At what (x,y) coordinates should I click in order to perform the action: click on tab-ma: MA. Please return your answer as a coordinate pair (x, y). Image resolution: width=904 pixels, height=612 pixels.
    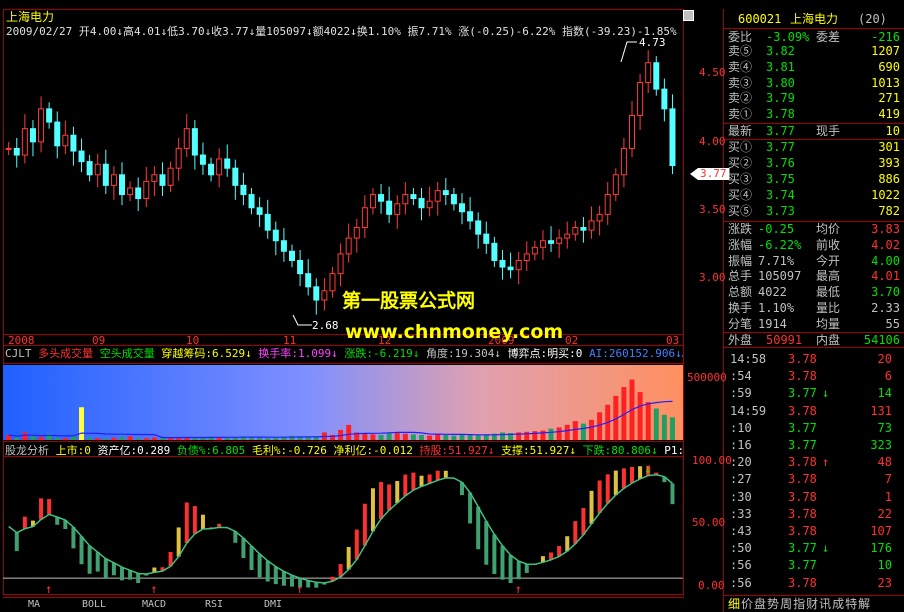
    Looking at the image, I should click on (34, 604).